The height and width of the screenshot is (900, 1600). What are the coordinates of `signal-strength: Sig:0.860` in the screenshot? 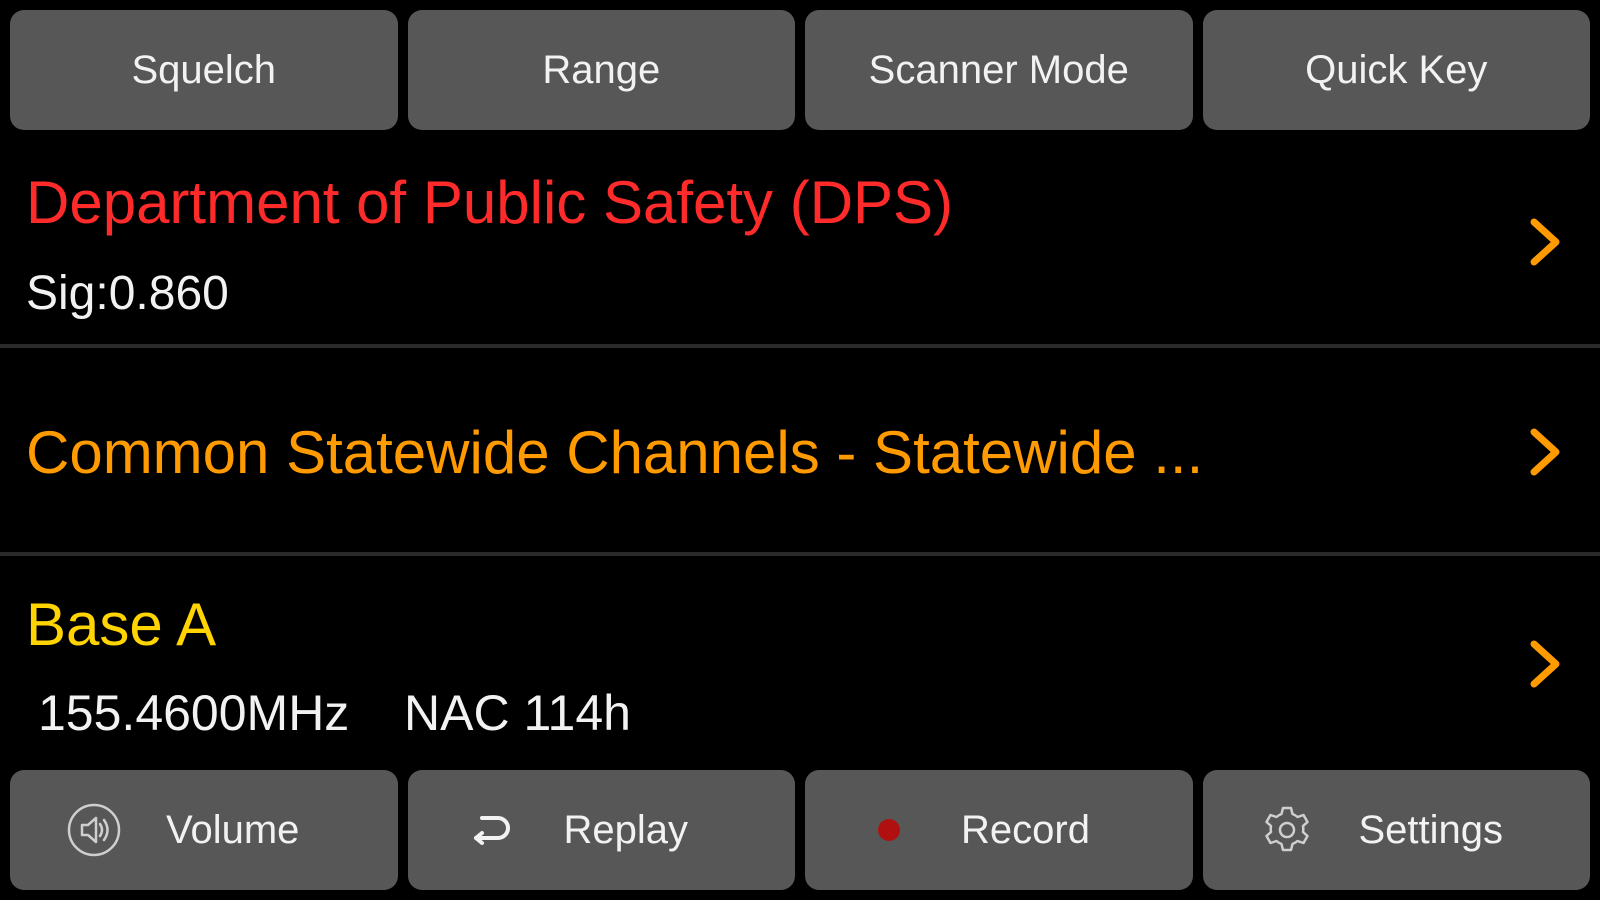 It's located at (127, 293).